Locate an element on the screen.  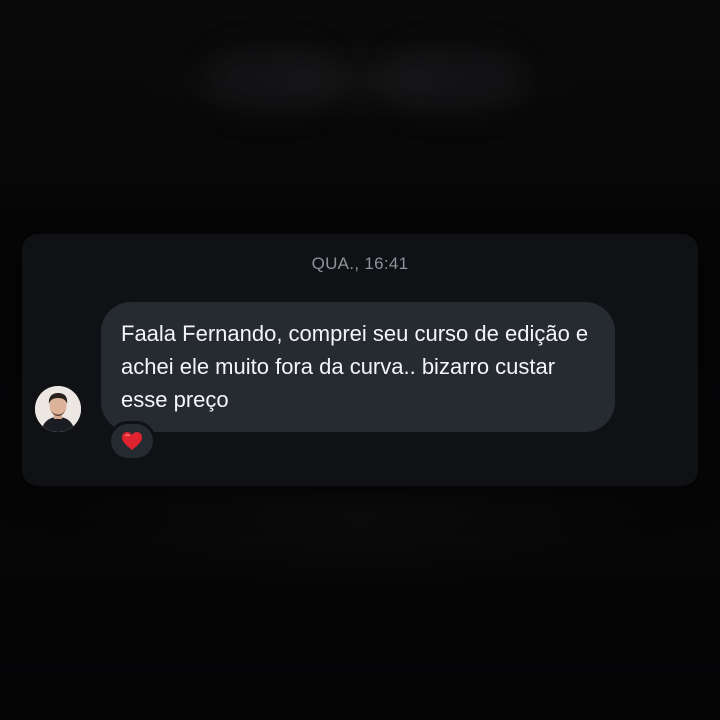
reaction-badge is located at coordinates (132, 441).